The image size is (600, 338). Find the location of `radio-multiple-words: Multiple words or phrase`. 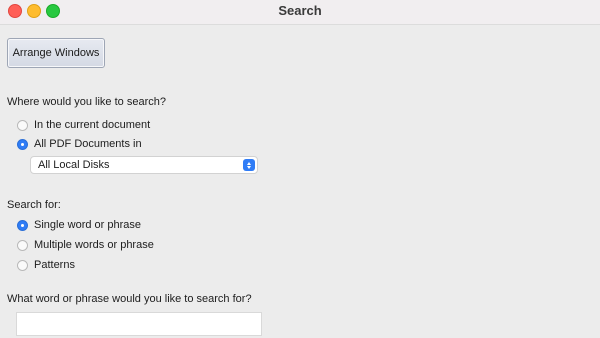

radio-multiple-words: Multiple words or phrase is located at coordinates (85, 245).